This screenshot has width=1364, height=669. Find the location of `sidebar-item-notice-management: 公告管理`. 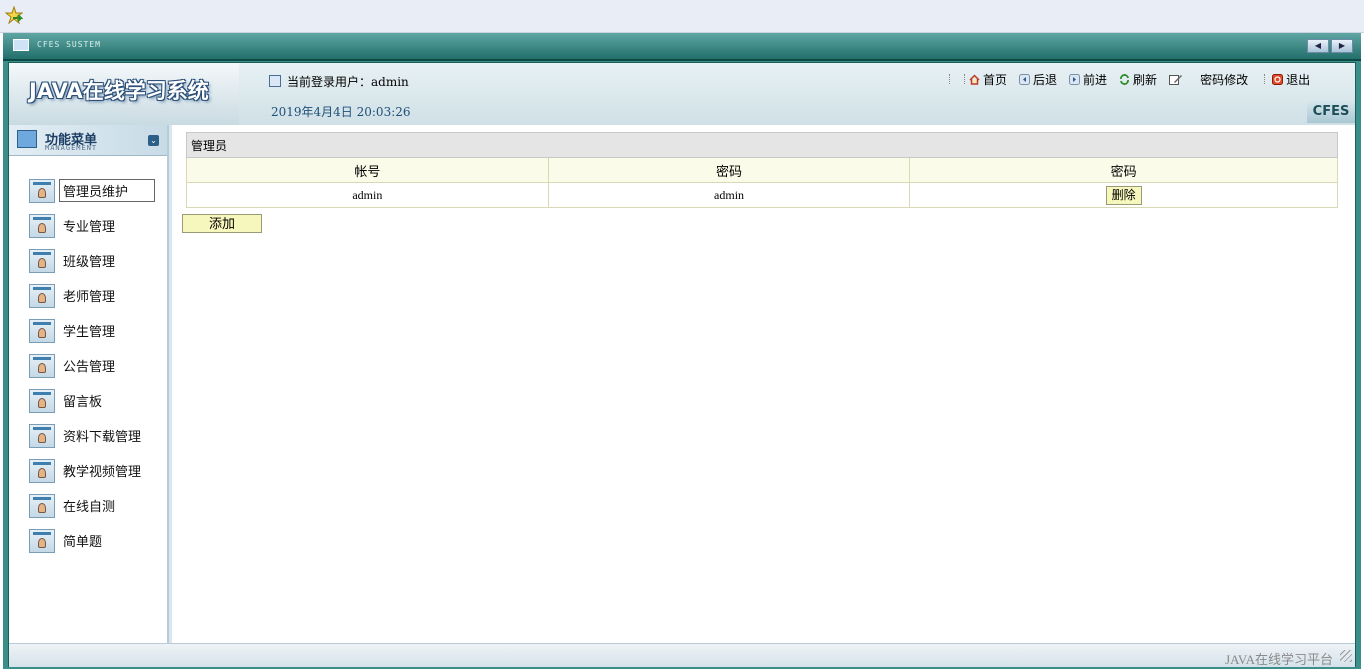

sidebar-item-notice-management: 公告管理 is located at coordinates (92, 365).